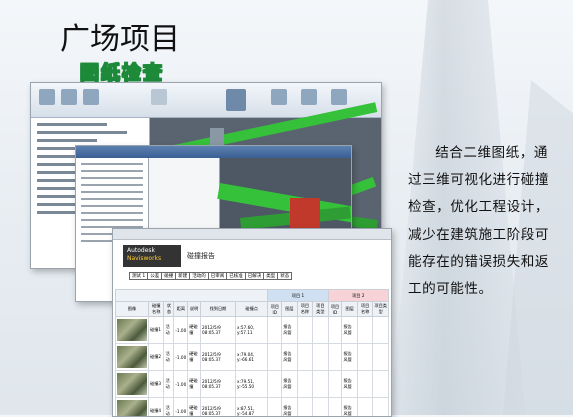  Describe the element at coordinates (217, 276) in the screenshot. I see `summary-cell: 已审阅` at that location.